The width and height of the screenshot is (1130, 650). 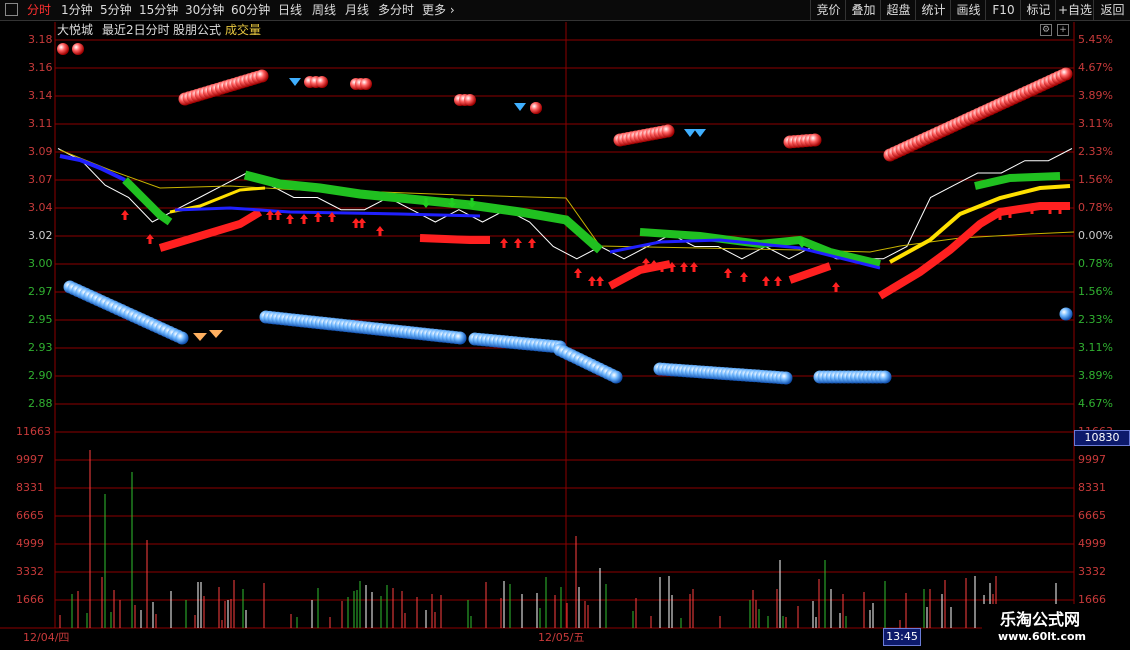 What do you see at coordinates (204, 10) in the screenshot?
I see `period-tab-4: 30分钟` at bounding box center [204, 10].